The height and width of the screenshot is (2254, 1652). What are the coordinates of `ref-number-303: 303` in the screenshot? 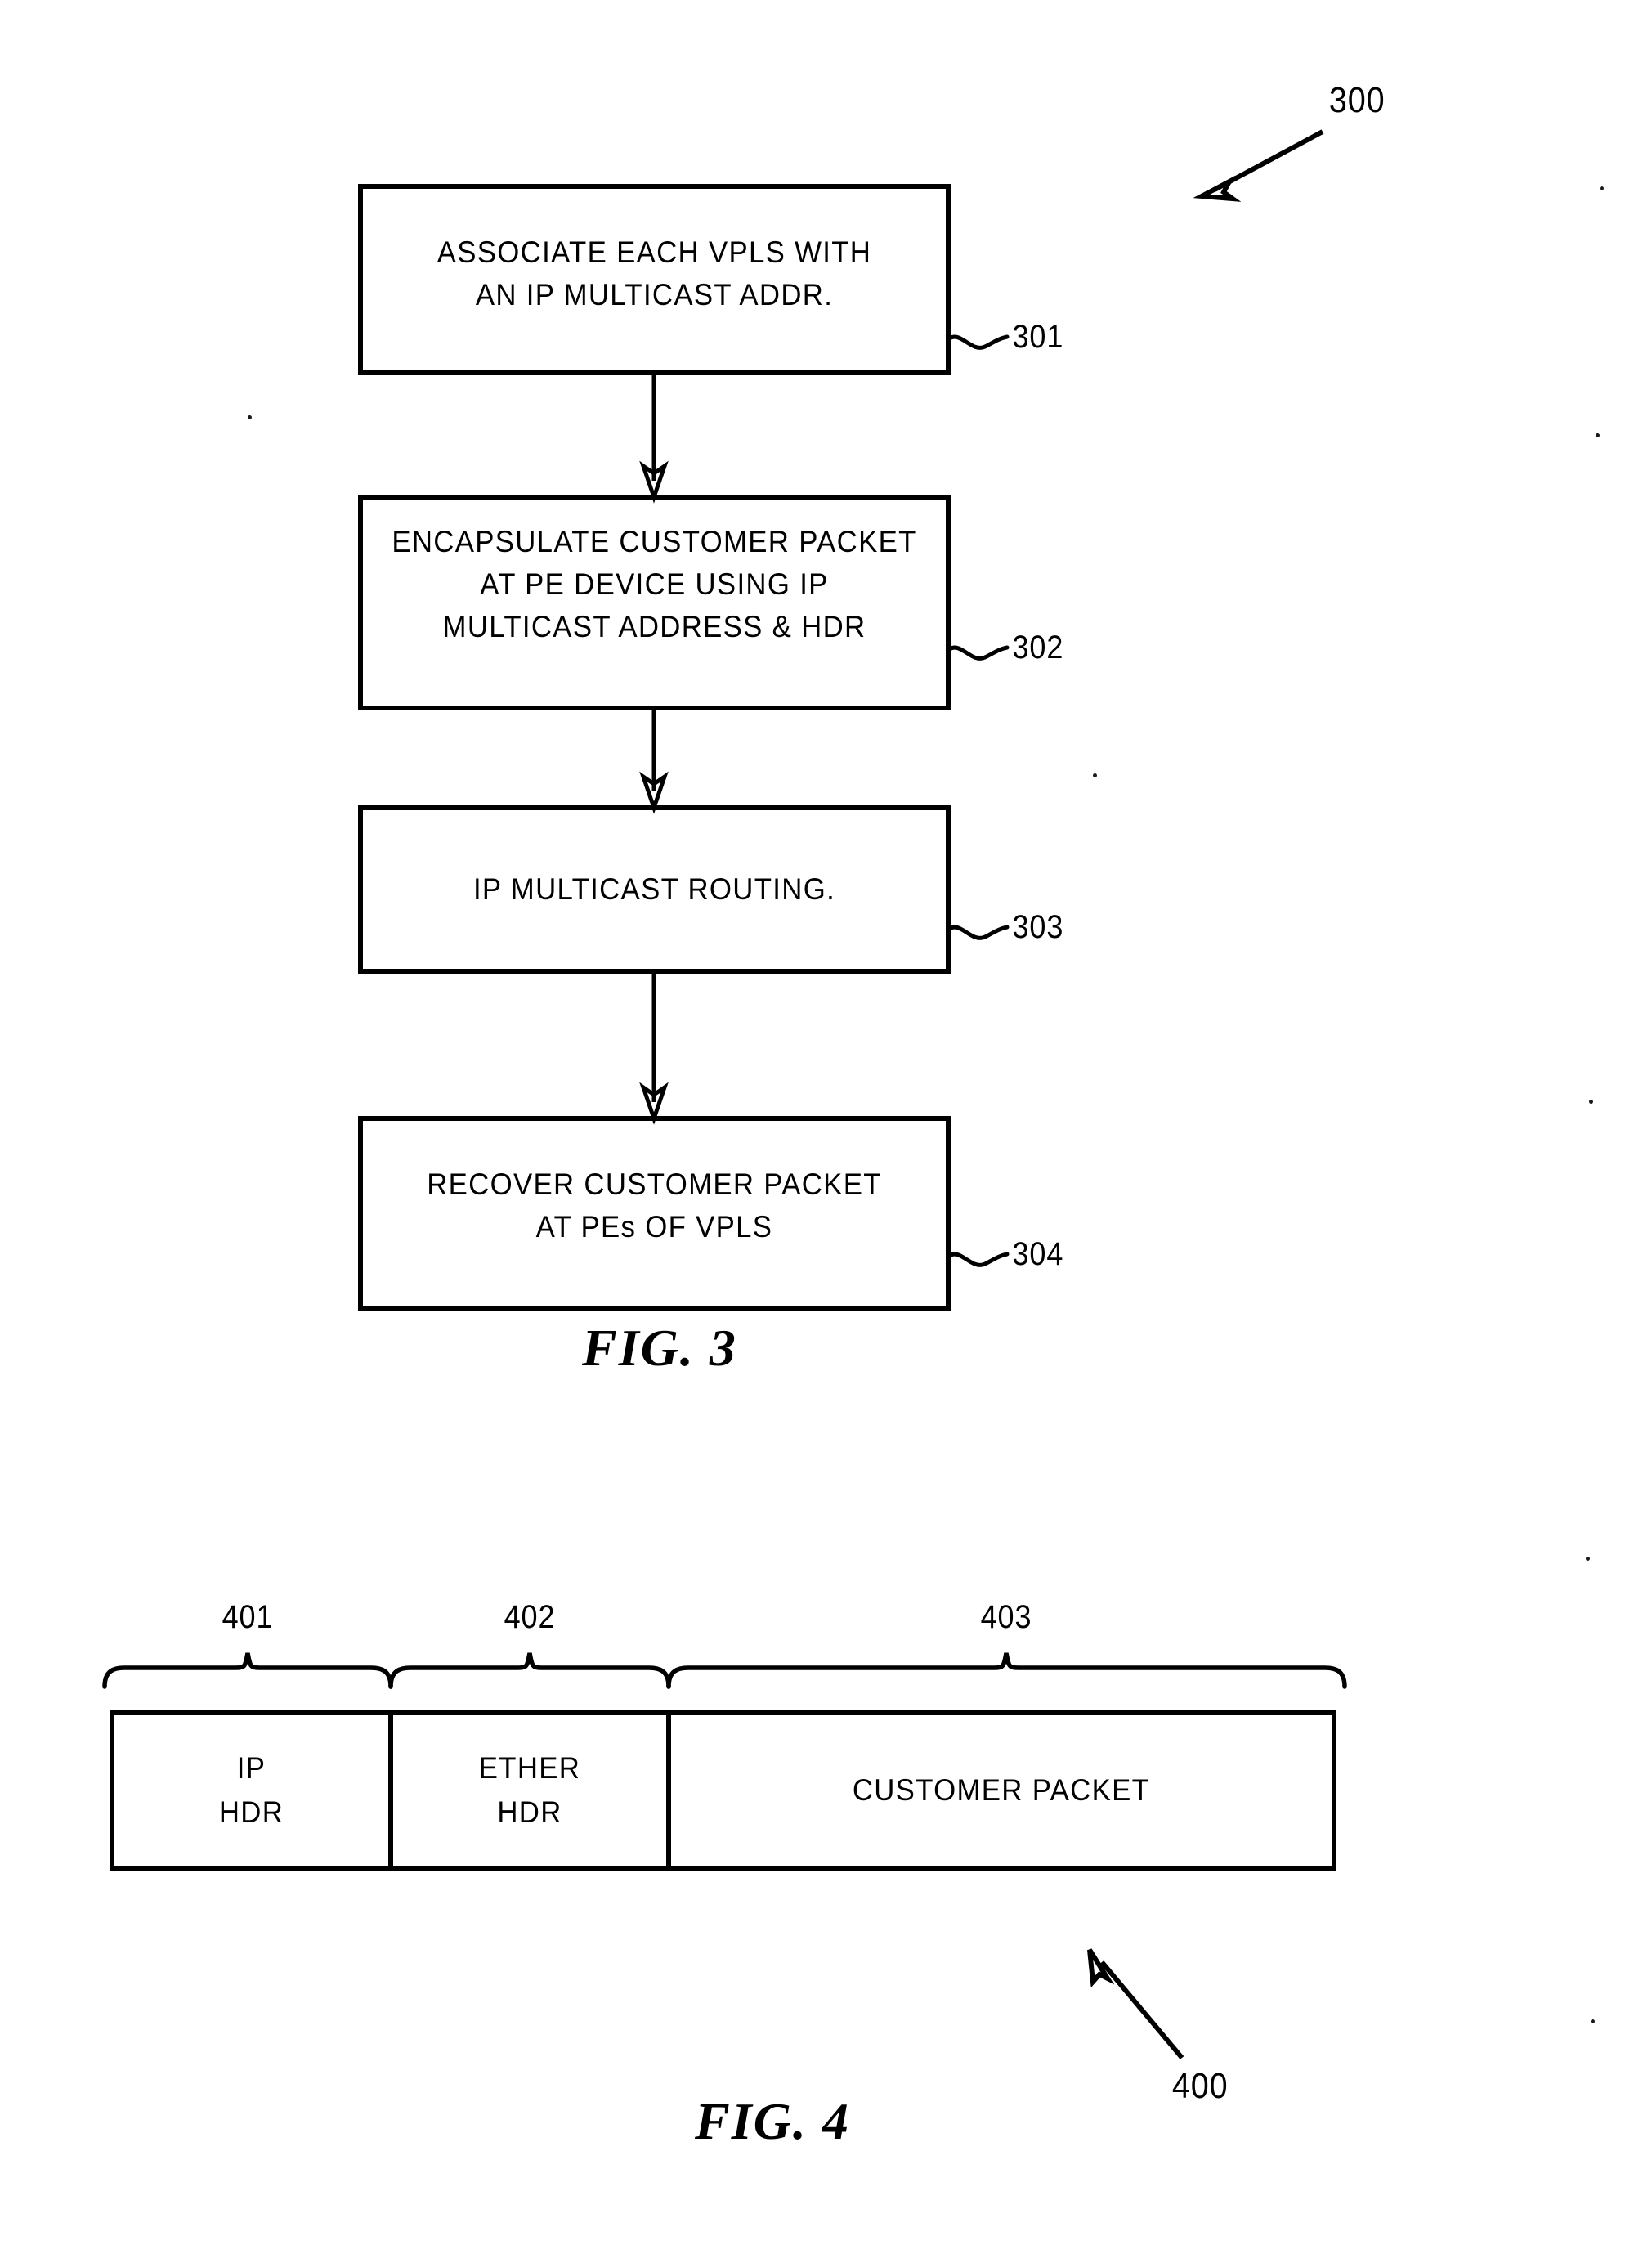 It's located at (1038, 927).